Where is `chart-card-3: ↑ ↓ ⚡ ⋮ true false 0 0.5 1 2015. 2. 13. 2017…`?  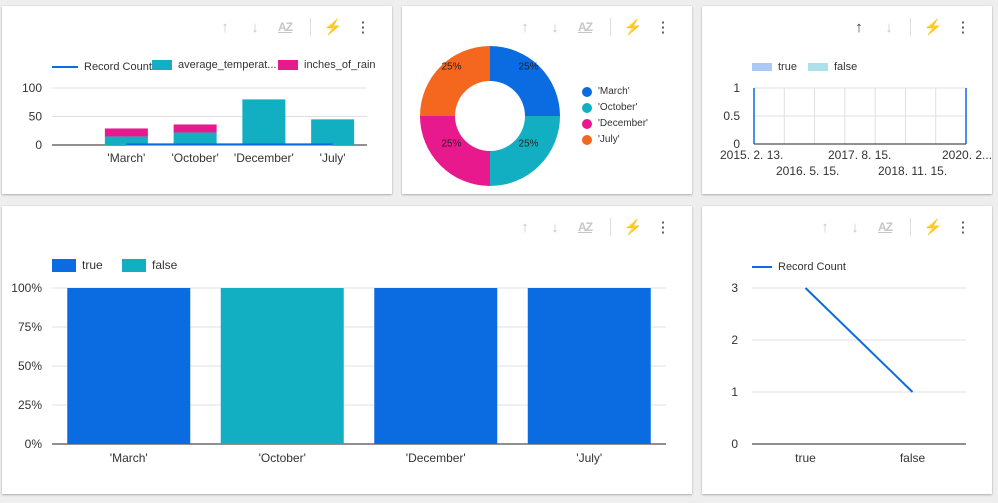 chart-card-3: ↑ ↓ ⚡ ⋮ true false 0 0.5 1 2015. 2. 13. 2017… is located at coordinates (847, 100).